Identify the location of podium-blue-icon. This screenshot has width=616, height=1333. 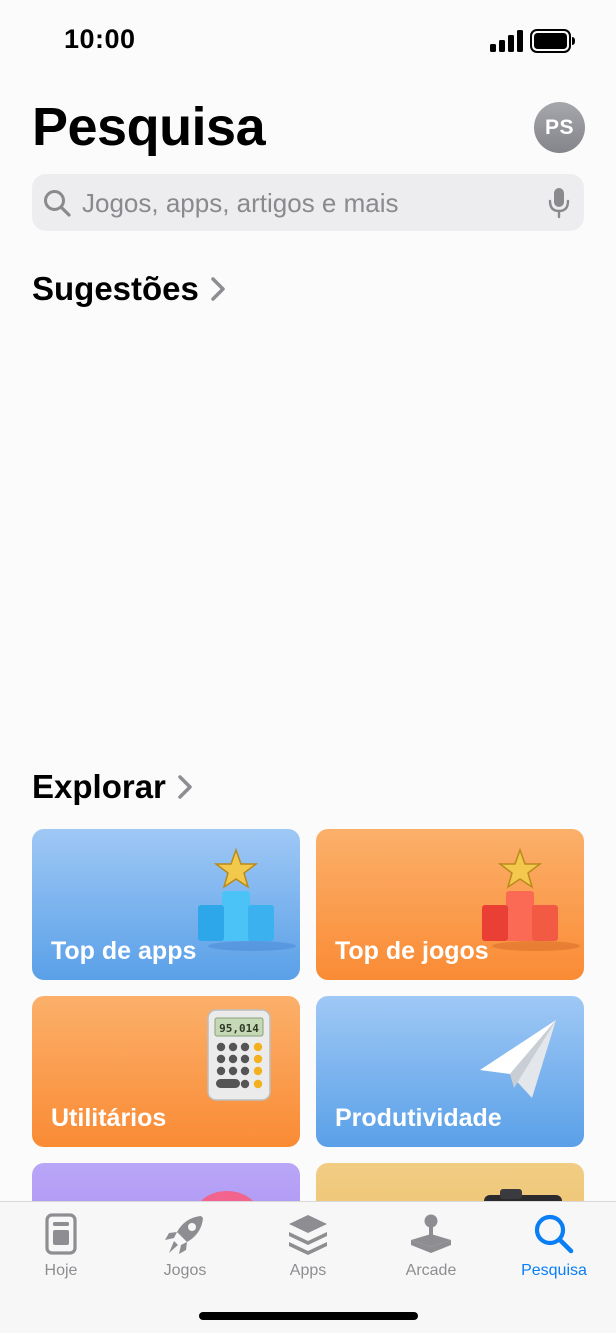
(247, 899).